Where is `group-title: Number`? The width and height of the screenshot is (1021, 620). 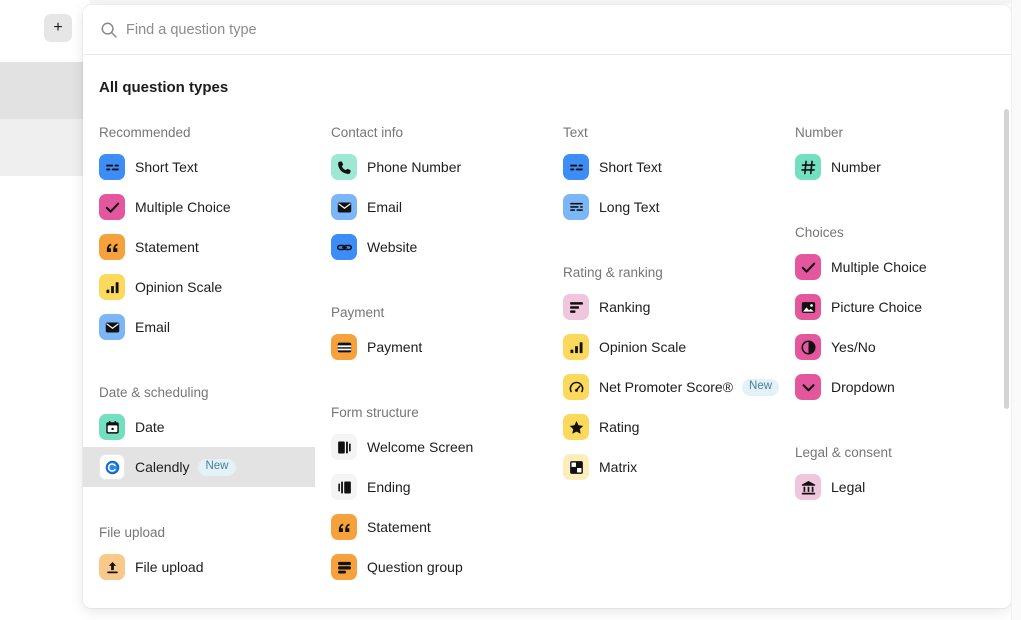
group-title: Number is located at coordinates (819, 132).